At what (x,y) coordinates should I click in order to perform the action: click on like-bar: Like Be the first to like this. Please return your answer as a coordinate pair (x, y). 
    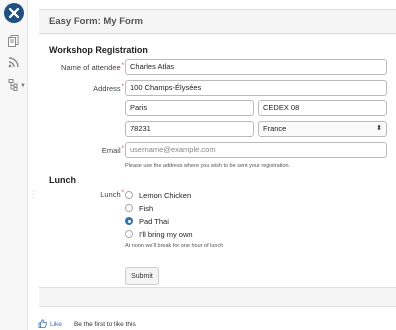
    Looking at the image, I should click on (87, 324).